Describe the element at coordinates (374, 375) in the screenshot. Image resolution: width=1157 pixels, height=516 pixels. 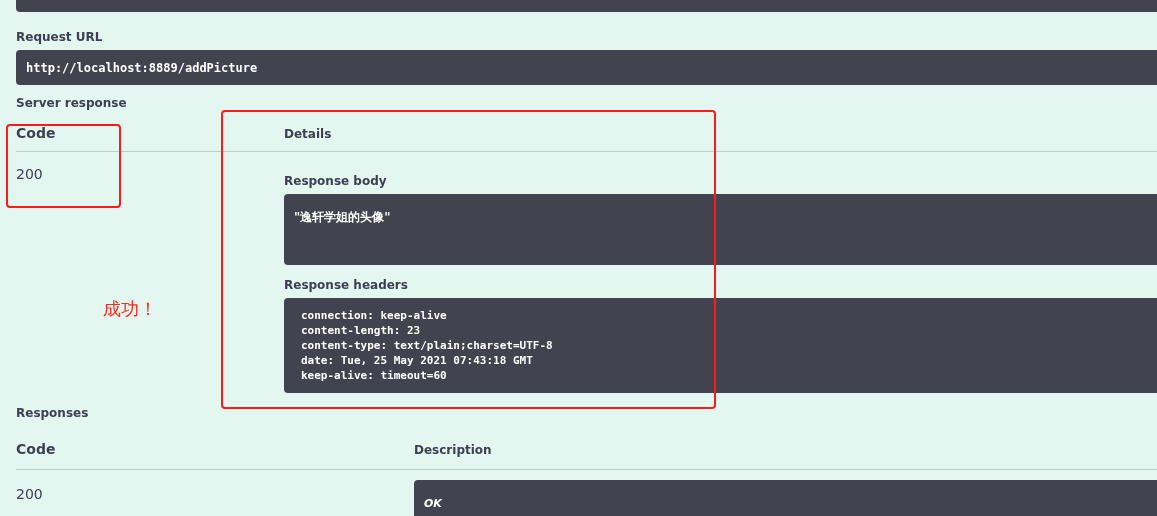
I see `header-line: keep-alive: timeout=60` at that location.